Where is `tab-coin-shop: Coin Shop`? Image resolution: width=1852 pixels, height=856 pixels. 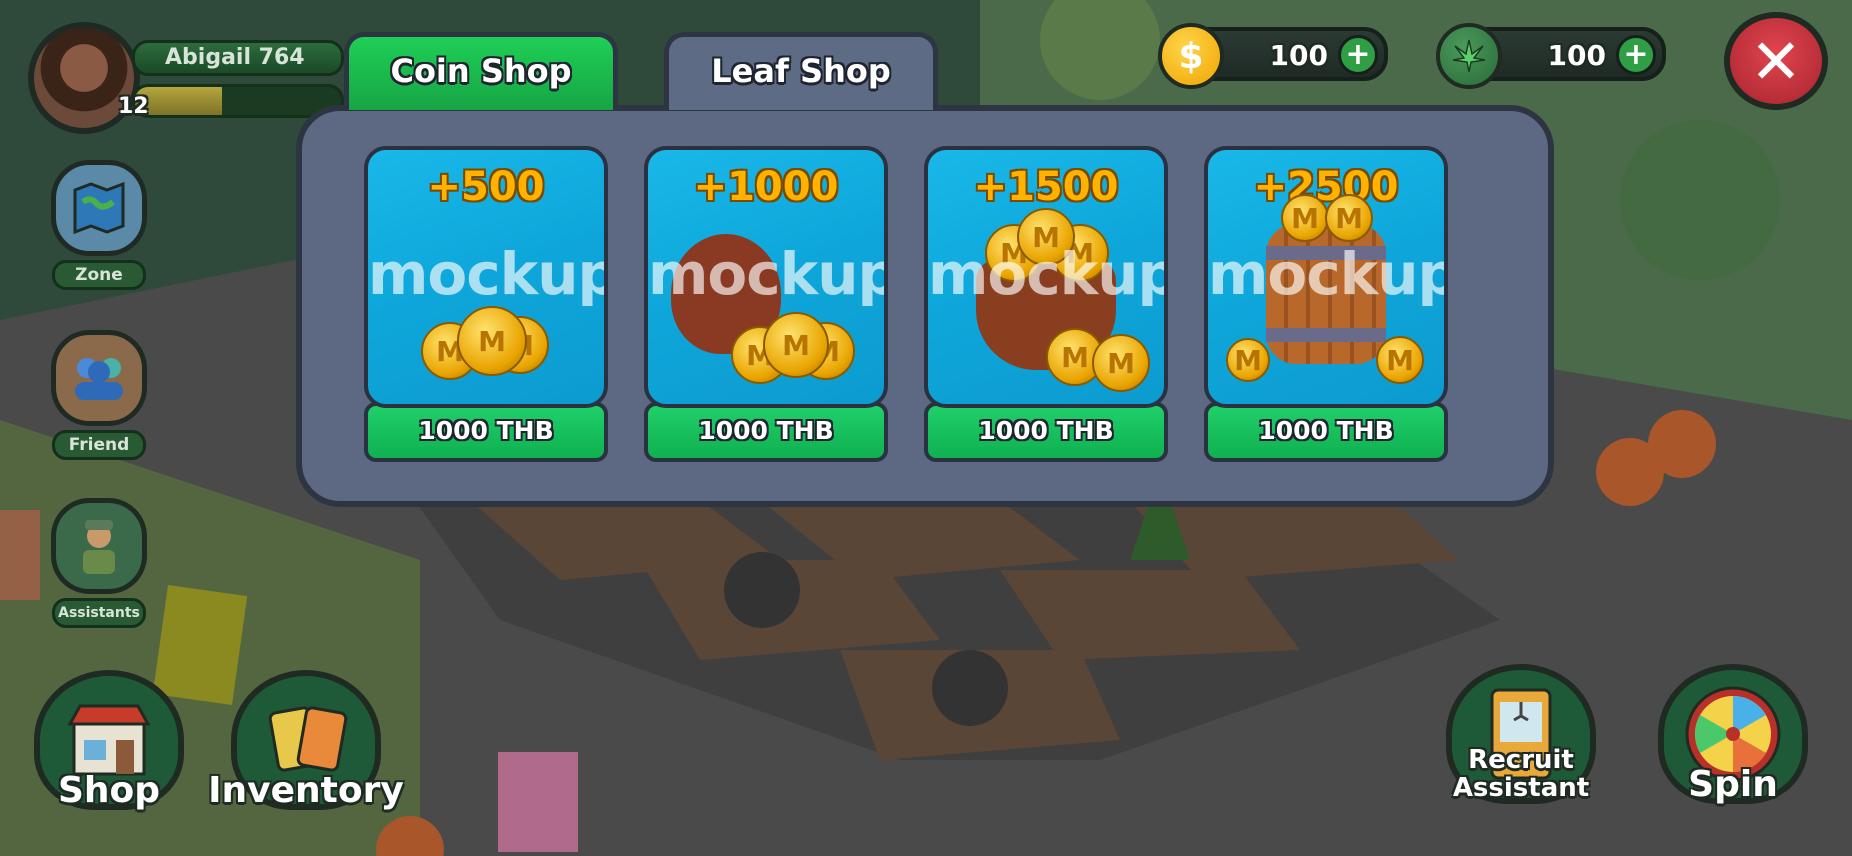
tab-coin-shop: Coin Shop is located at coordinates (481, 71).